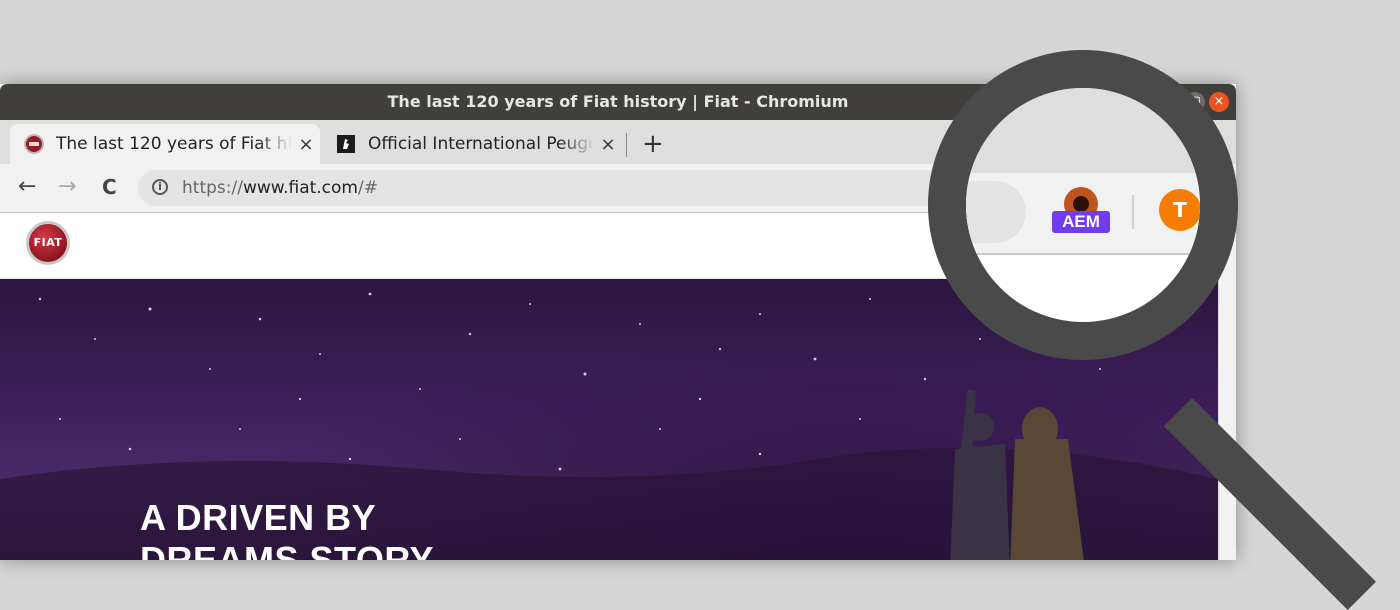  I want to click on url-text: https://www.fiat.com/#, so click(280, 188).